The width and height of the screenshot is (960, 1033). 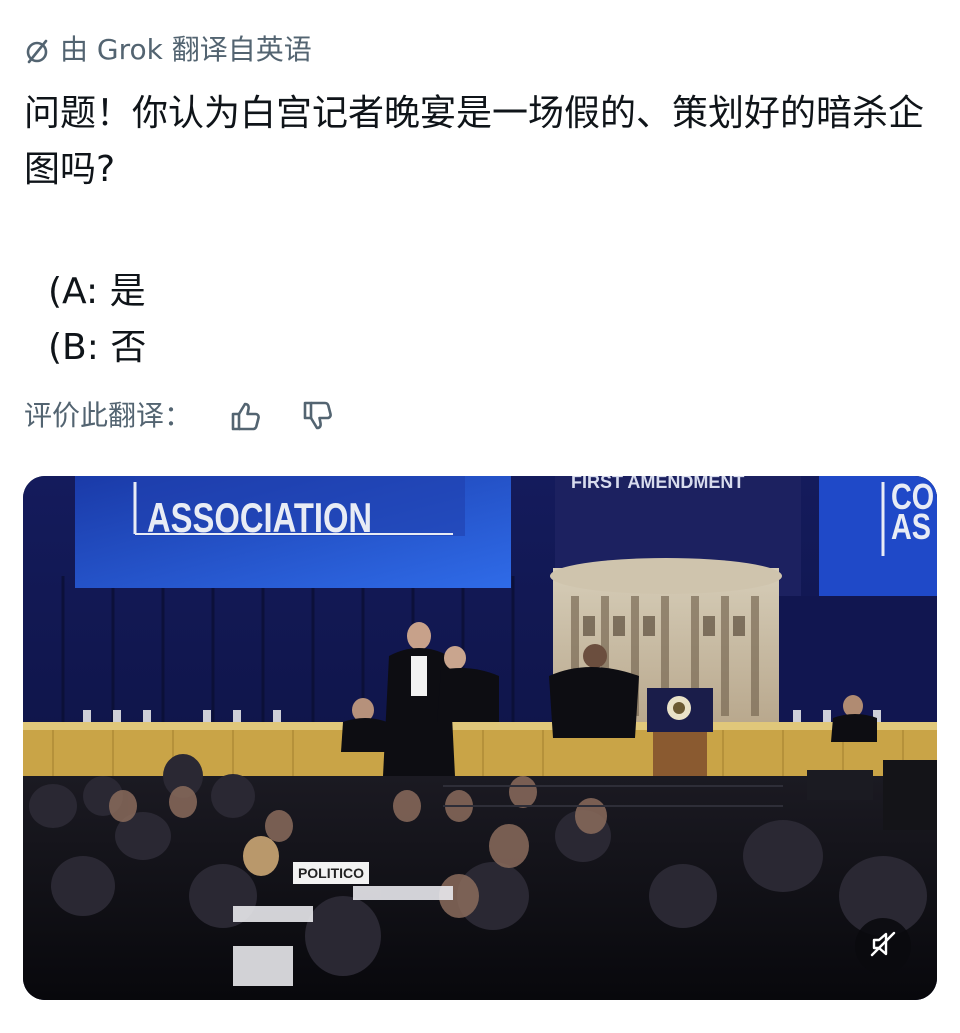 What do you see at coordinates (658, 484) in the screenshot?
I see `banner-first-amendment-text: FIRST AMENDMENT` at bounding box center [658, 484].